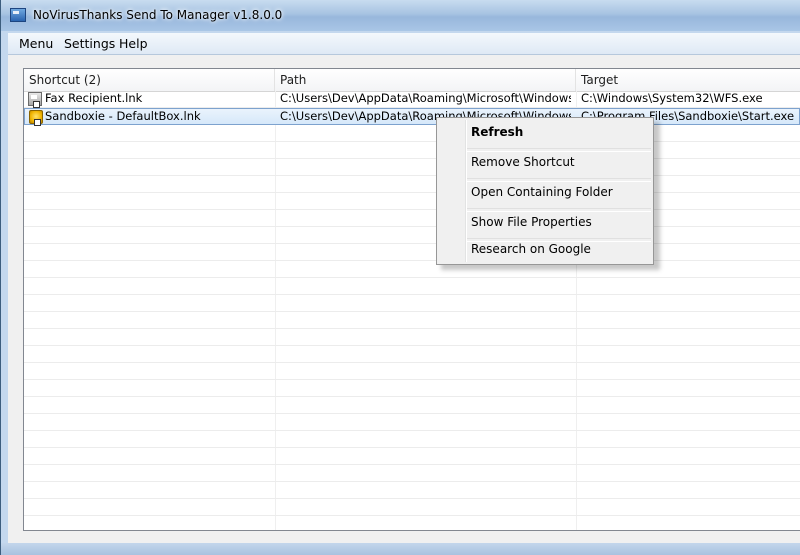  Describe the element at coordinates (545, 163) in the screenshot. I see `context-menu-remove-shortcut: Remove Shortcut` at that location.